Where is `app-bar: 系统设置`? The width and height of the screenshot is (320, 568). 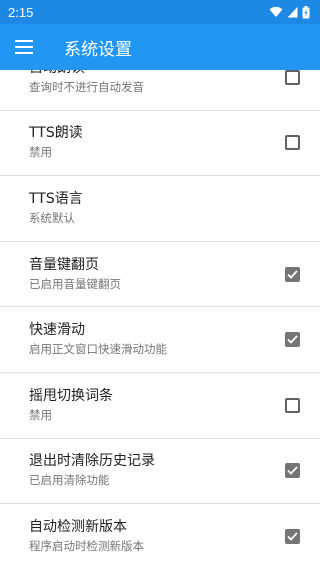 app-bar: 系统设置 is located at coordinates (160, 47).